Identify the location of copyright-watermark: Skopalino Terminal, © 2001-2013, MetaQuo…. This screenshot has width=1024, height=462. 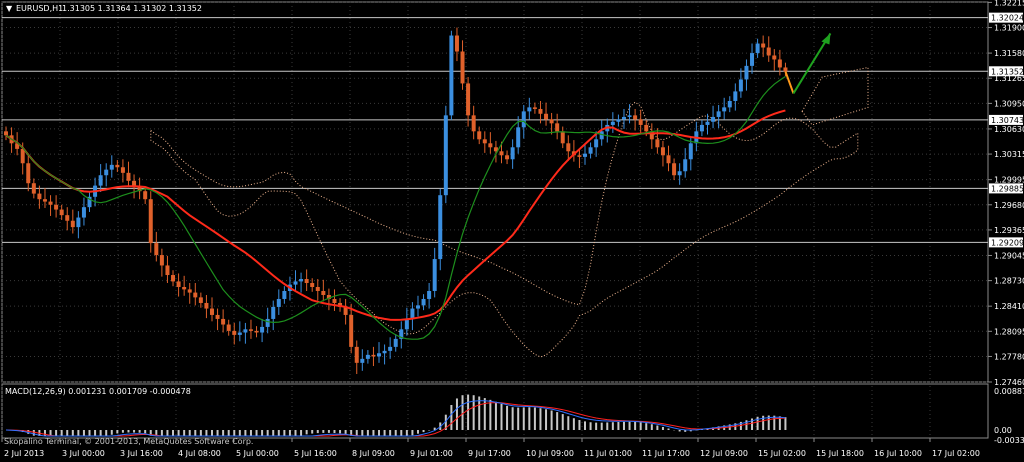
(128, 441).